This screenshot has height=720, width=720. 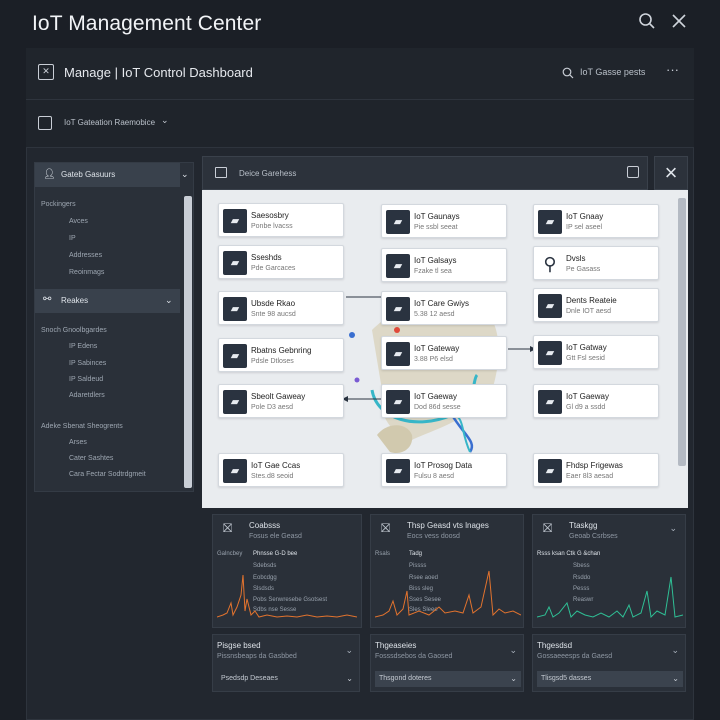 What do you see at coordinates (72, 238) in the screenshot?
I see `sidebar-item: IP` at bounding box center [72, 238].